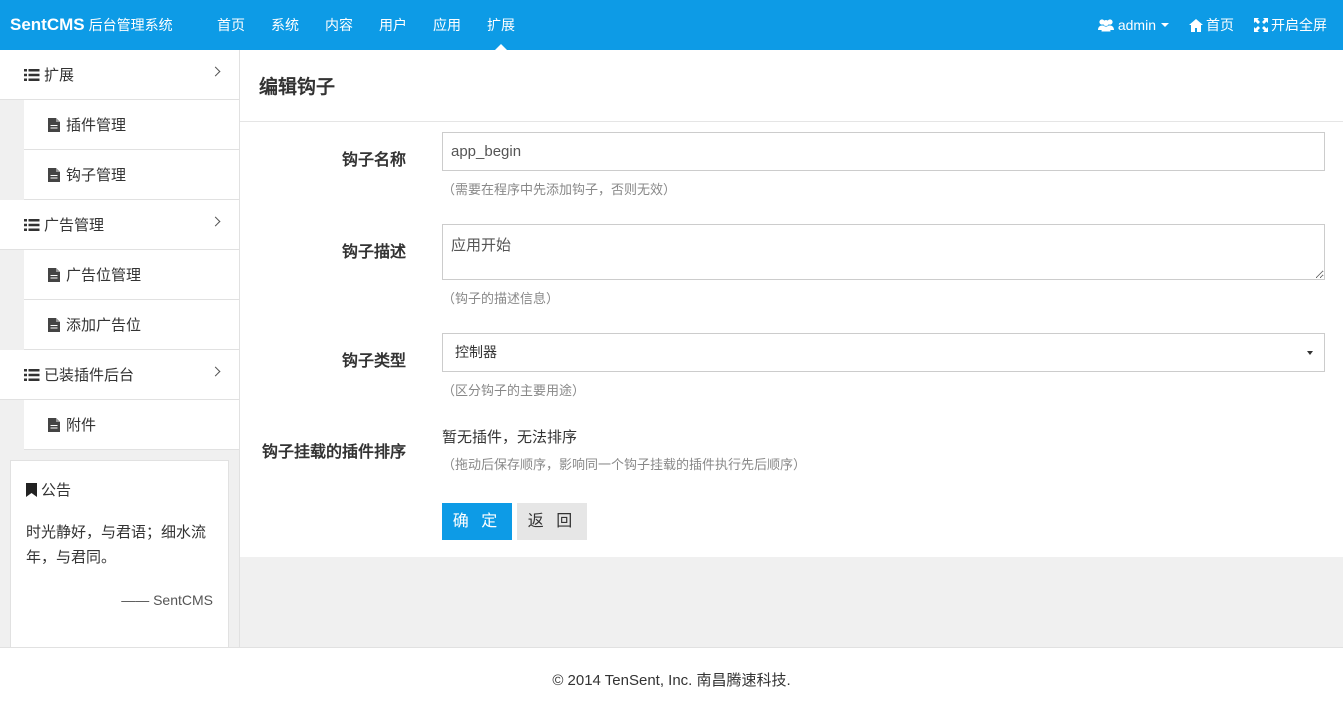 This screenshot has height=711, width=1343. Describe the element at coordinates (373, 160) in the screenshot. I see `hook-name-label: 钩子名称` at that location.